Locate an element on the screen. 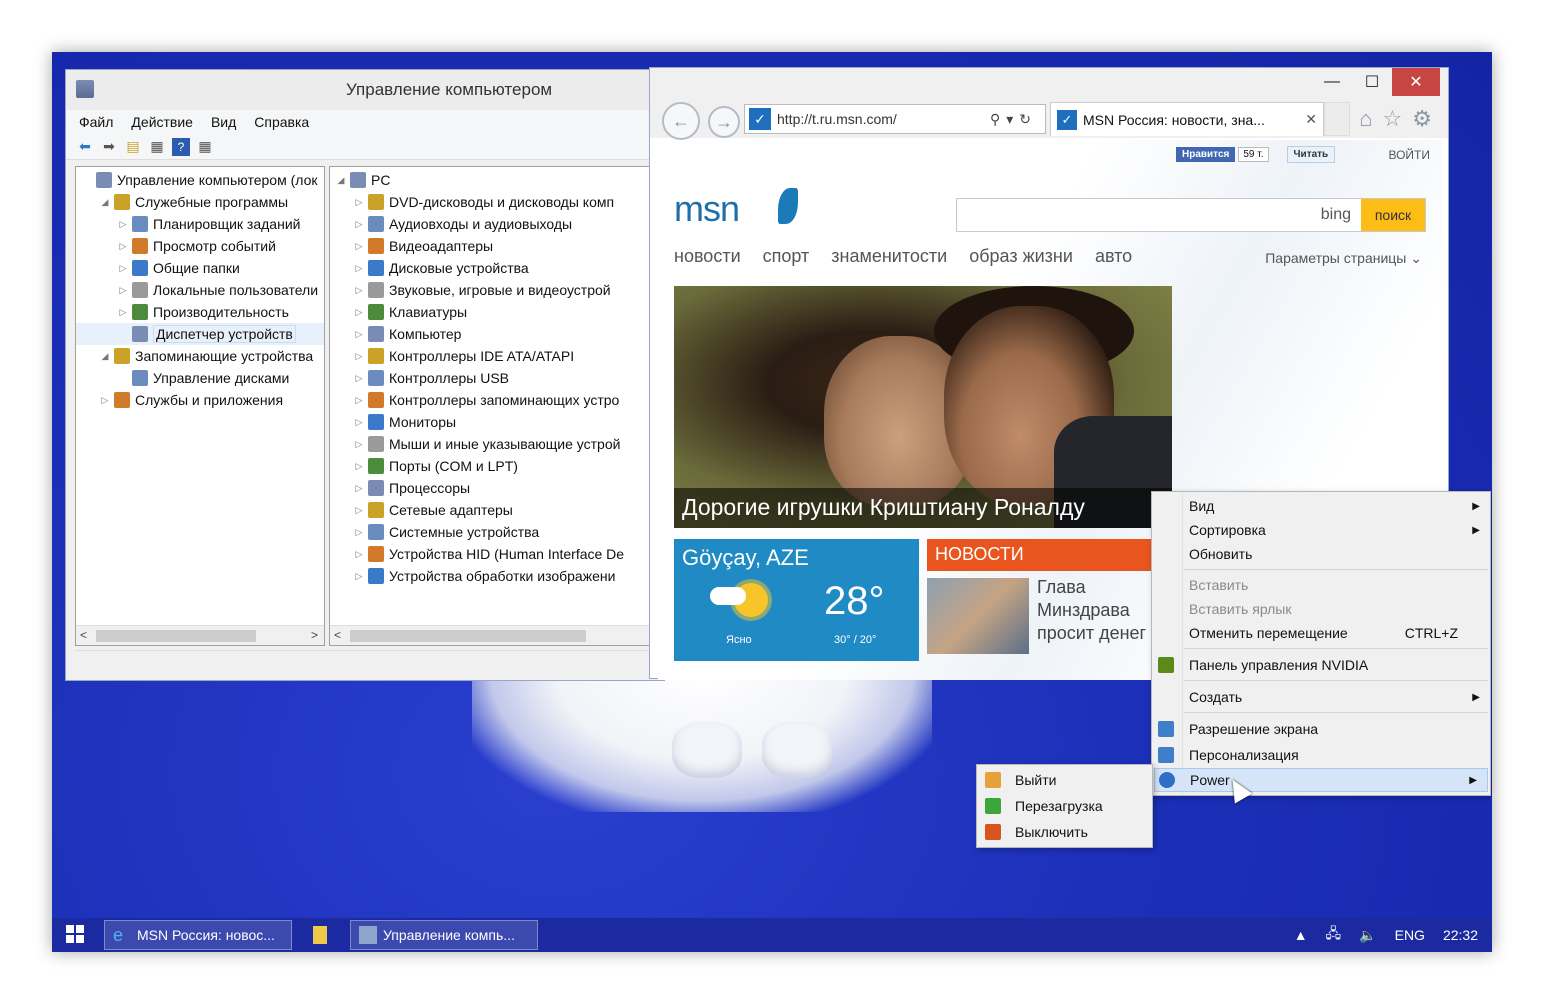  back-icon: ← is located at coordinates (681, 121).